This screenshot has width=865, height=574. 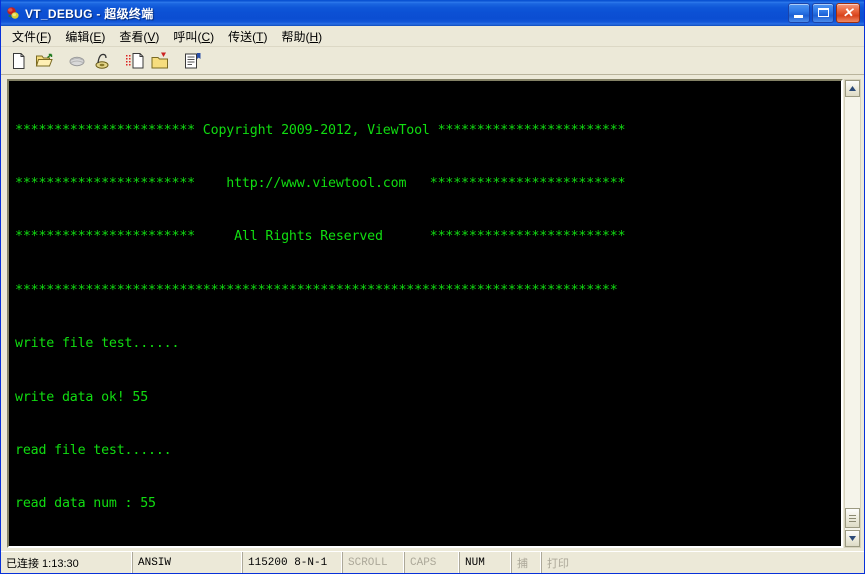 I want to click on menu-help-label: 帮助, so click(x=293, y=36).